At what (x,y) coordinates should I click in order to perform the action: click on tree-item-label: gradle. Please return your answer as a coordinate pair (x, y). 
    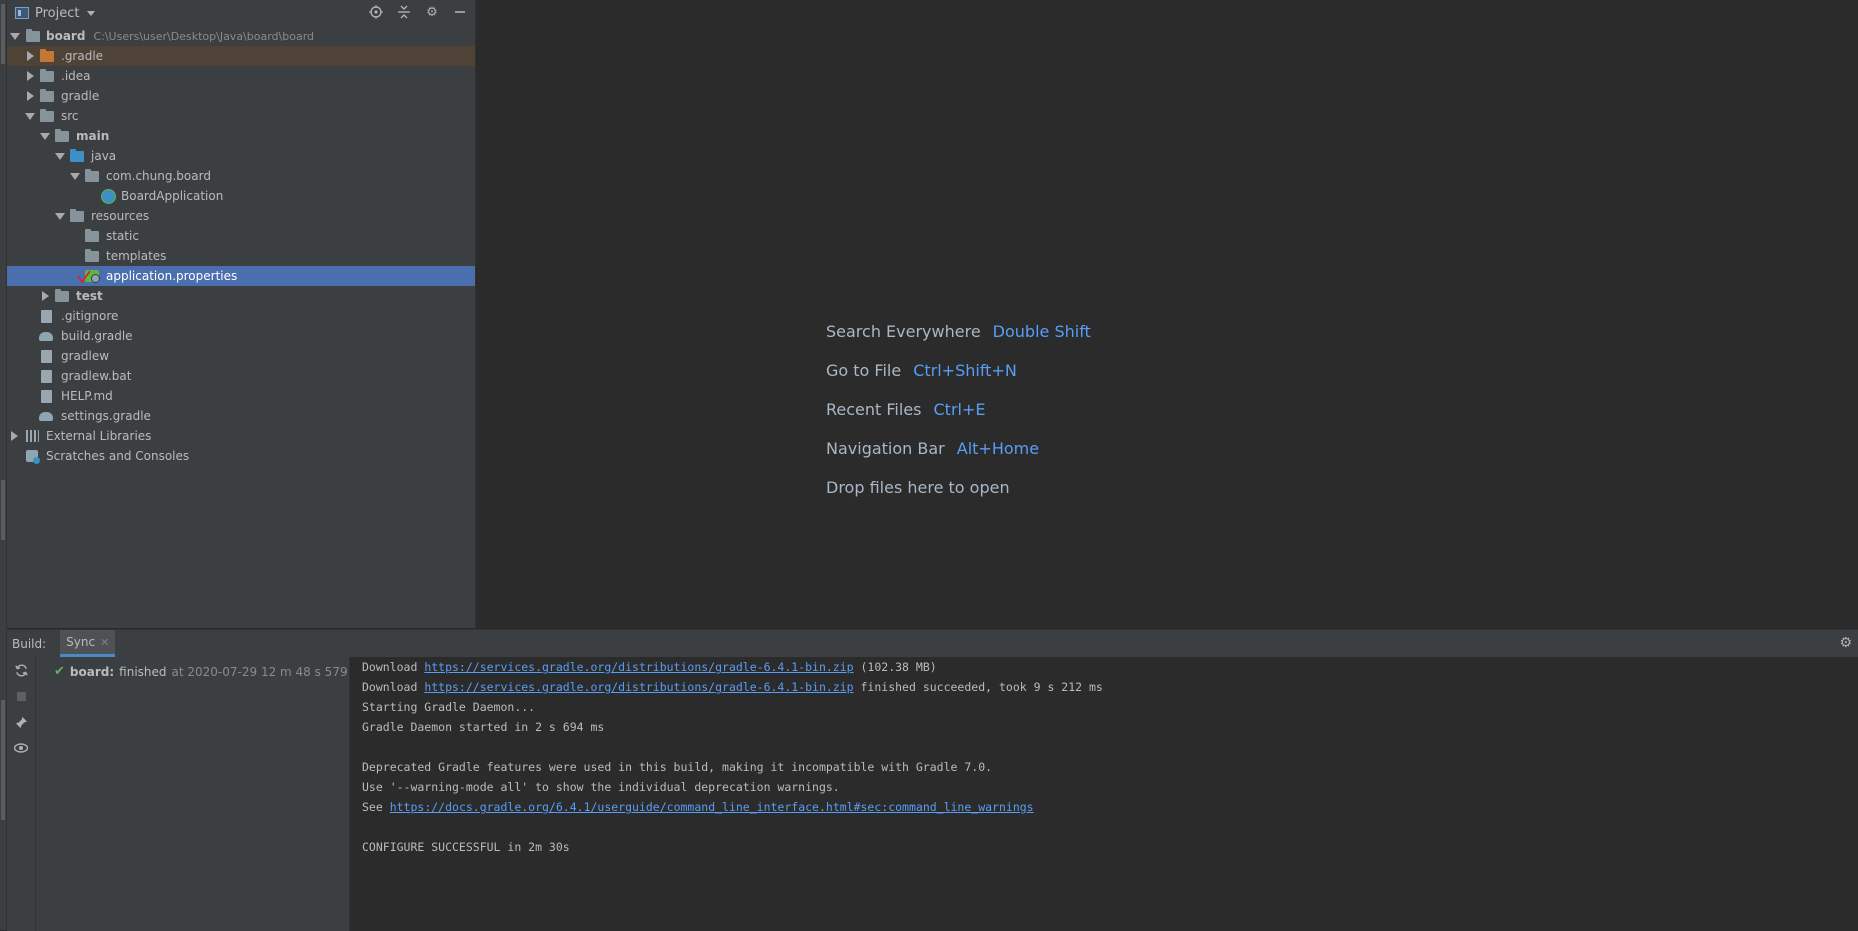
    Looking at the image, I should click on (80, 96).